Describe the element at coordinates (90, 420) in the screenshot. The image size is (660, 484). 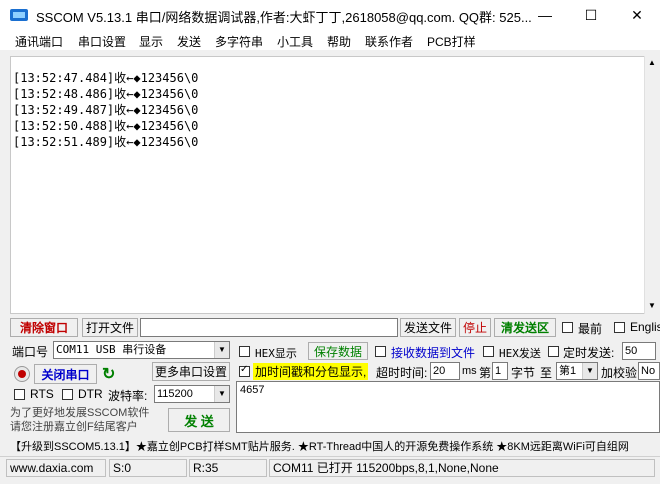
I see `register-promo: 为了更好地发展SSCOM软件 请您注册嘉立创F结尾客户` at that location.